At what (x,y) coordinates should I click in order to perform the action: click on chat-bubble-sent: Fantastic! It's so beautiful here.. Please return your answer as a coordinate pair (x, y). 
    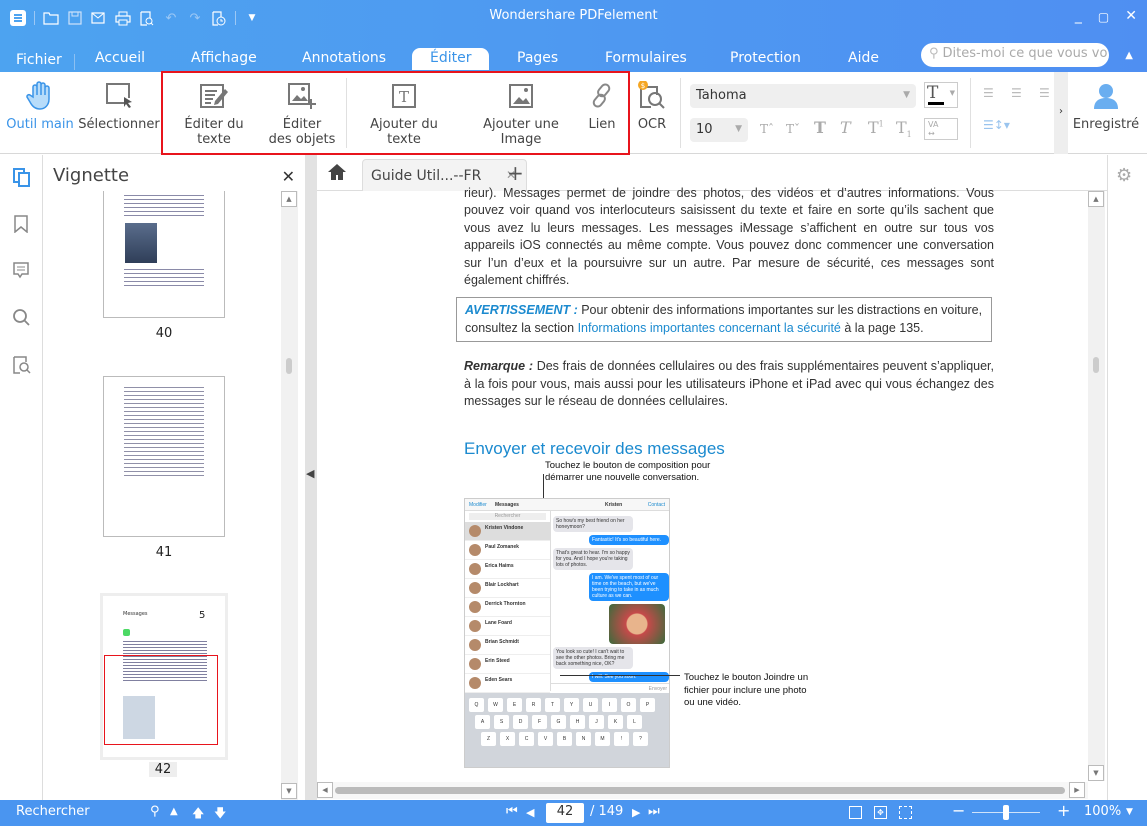
    Looking at the image, I should click on (629, 540).